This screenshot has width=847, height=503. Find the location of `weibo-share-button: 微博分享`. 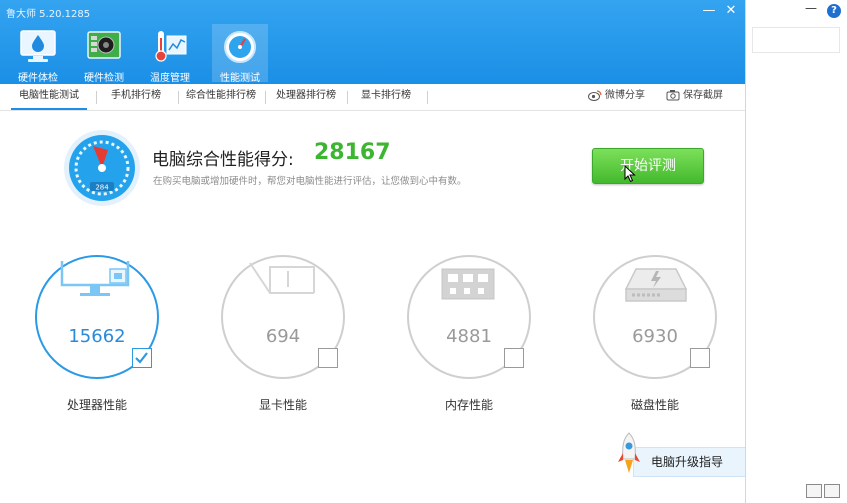

weibo-share-button: 微博分享 is located at coordinates (616, 97).